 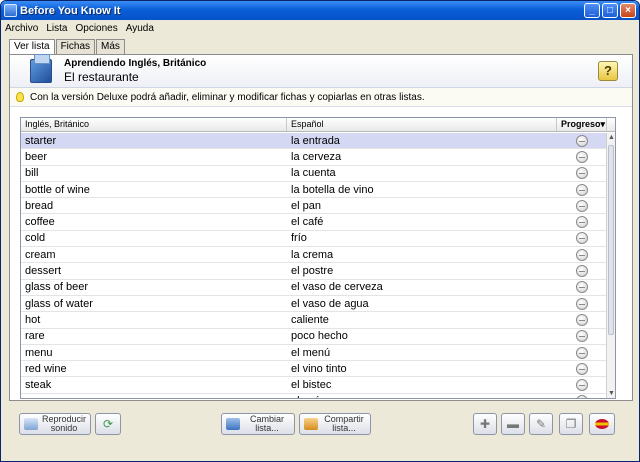 What do you see at coordinates (330, 303) in the screenshot?
I see `spanish-cell: el vaso de agua` at bounding box center [330, 303].